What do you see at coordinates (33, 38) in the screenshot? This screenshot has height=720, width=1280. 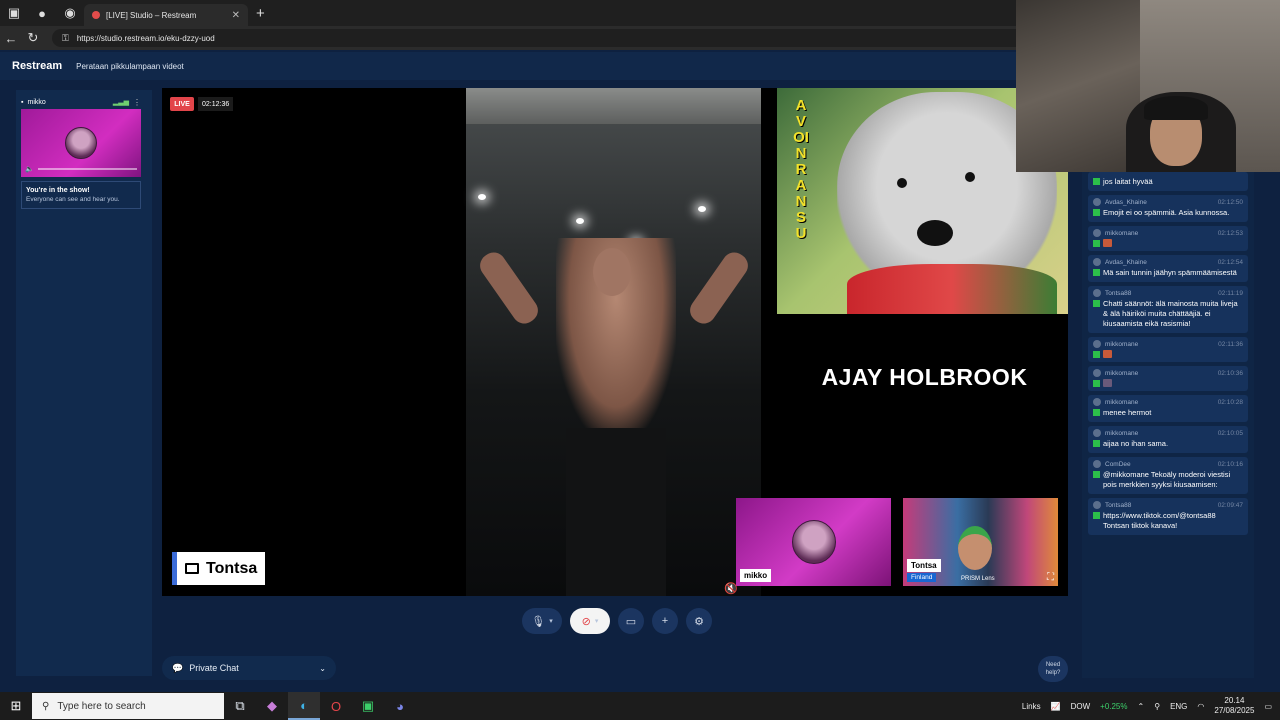 I see `refresh-icon: ↻` at bounding box center [33, 38].